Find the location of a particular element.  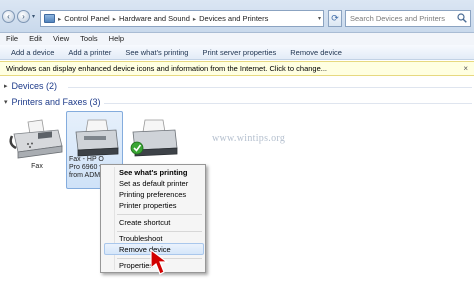

add-device-button: Add a device is located at coordinates (32, 52).